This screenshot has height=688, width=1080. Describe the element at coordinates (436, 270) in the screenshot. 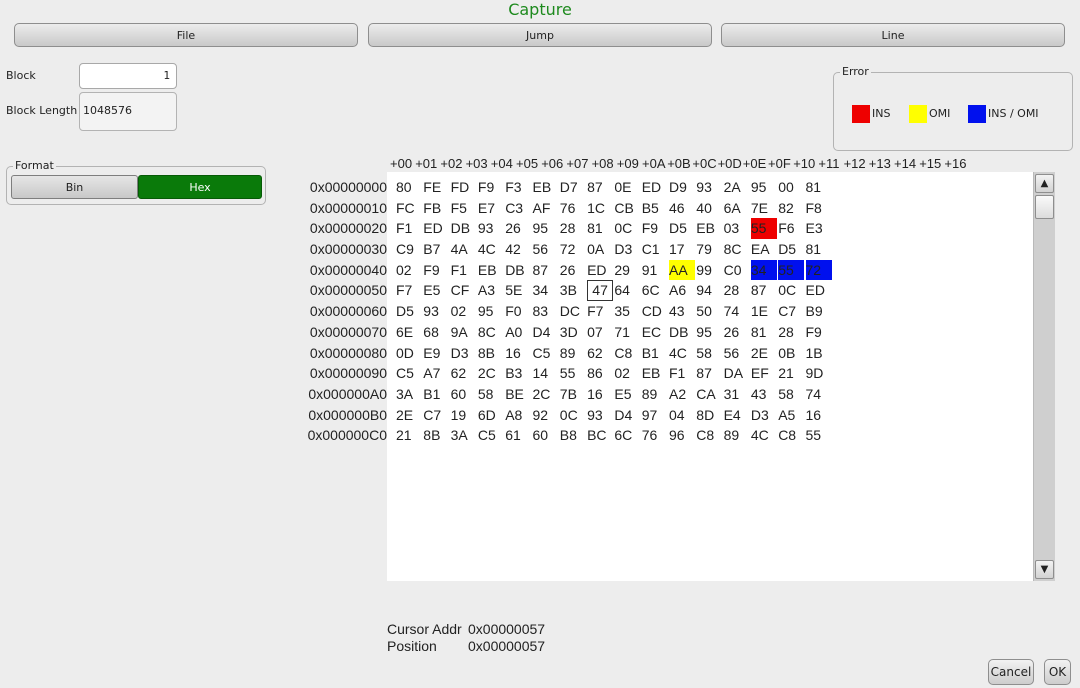

I see `hex-byte: F9` at that location.